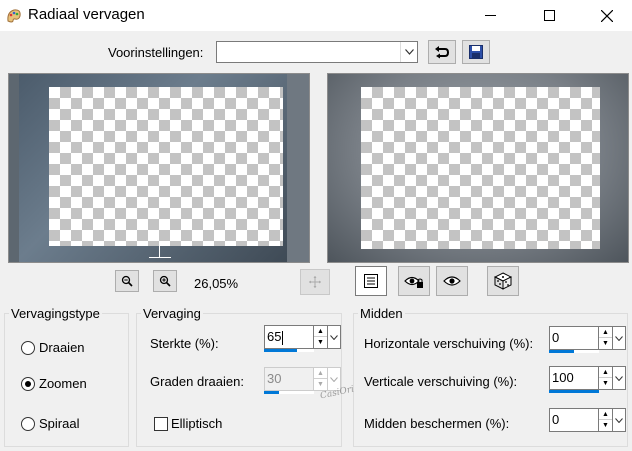  Describe the element at coordinates (556, 419) in the screenshot. I see `protect-value: 0` at that location.